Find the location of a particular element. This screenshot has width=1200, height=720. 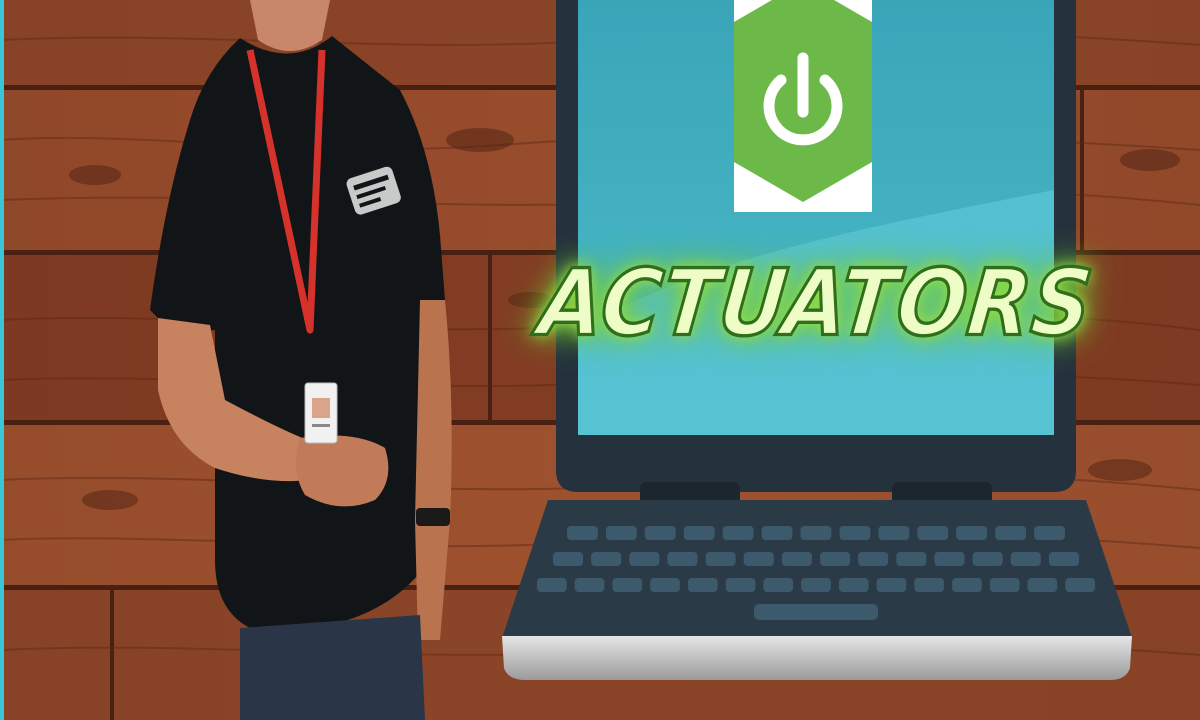

headline-text: ACTUATORS is located at coordinates (816, 303).